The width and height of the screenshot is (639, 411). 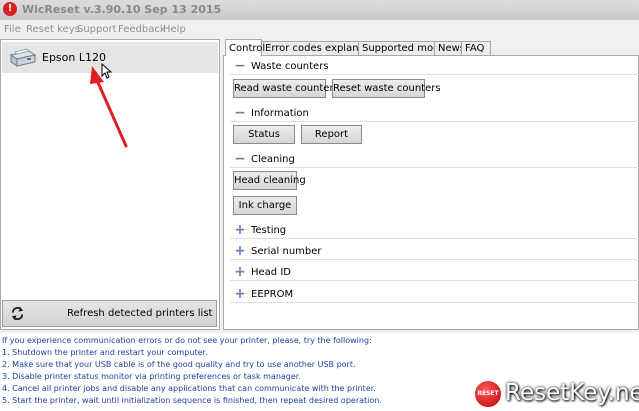 I want to click on printer-icon, so click(x=23, y=57).